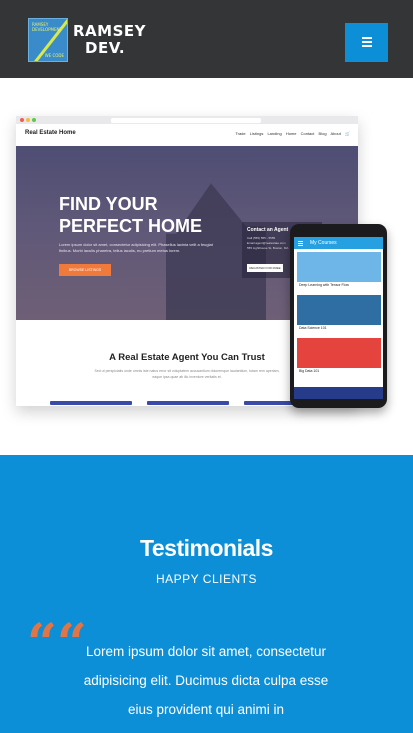 The width and height of the screenshot is (413, 733). I want to click on browser-toolbar, so click(187, 120).